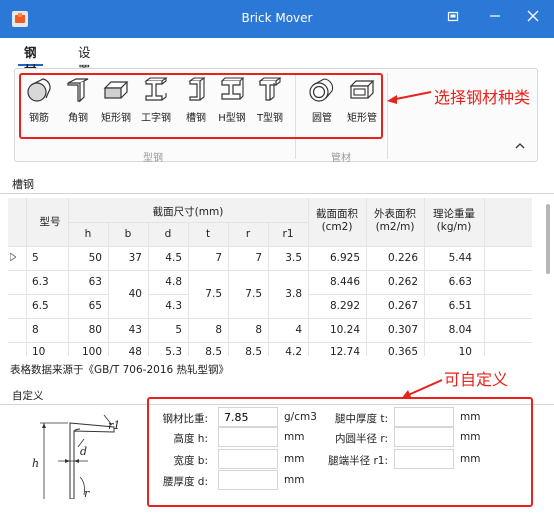  I want to click on table-cell: 6.3, so click(40, 282).